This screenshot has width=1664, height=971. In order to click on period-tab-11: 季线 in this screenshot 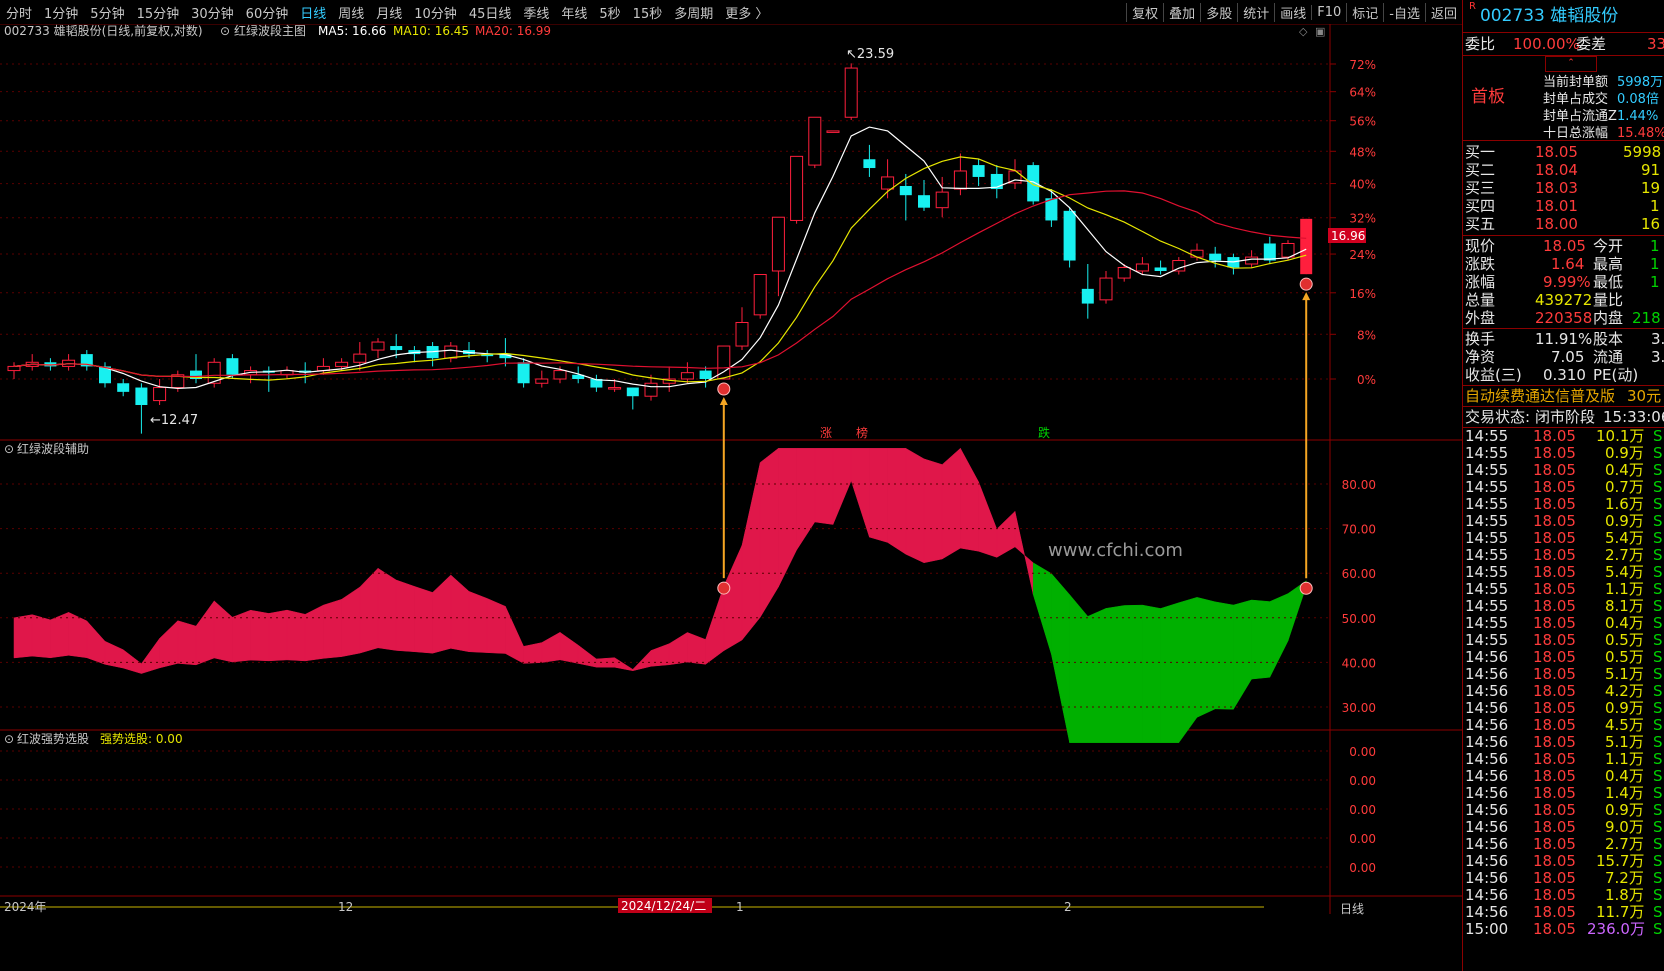, I will do `click(536, 12)`.